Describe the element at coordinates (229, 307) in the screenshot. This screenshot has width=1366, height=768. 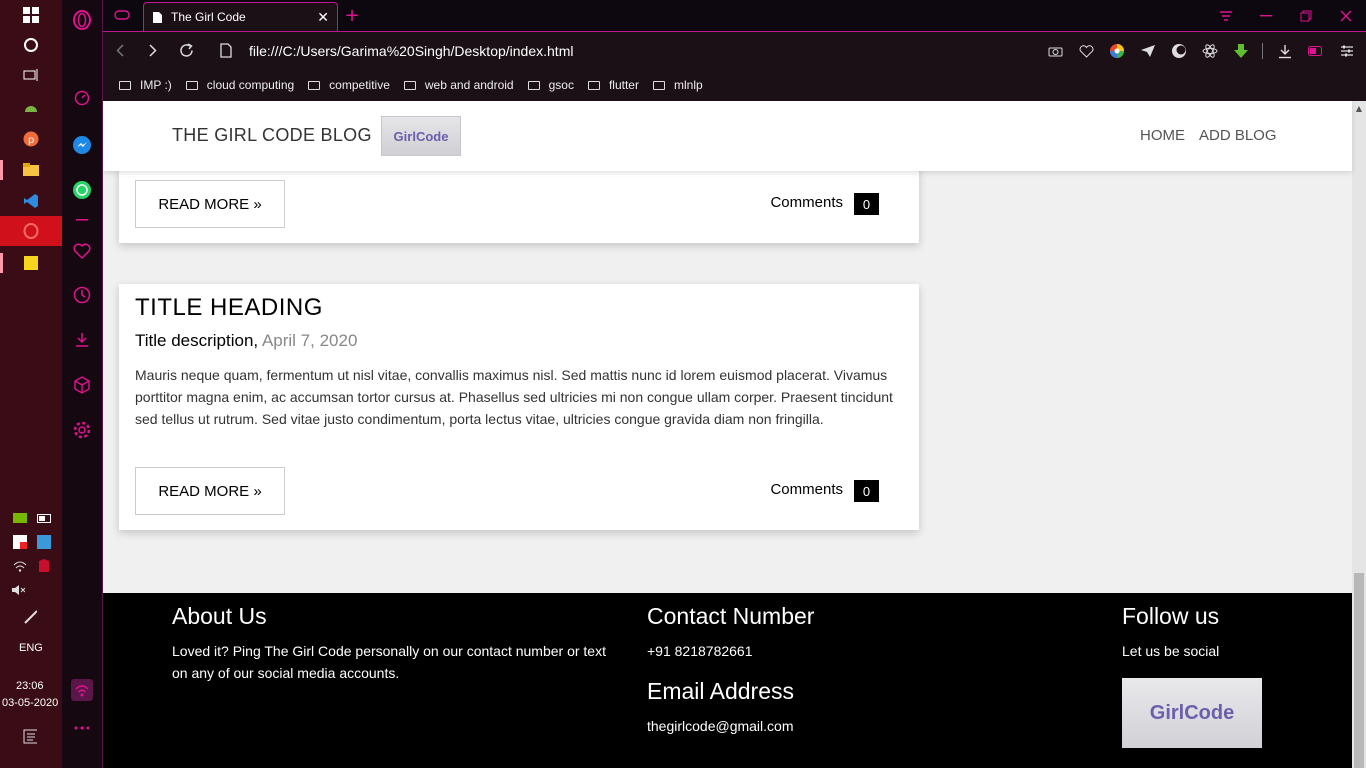
I see `post-title: TITLE HEADING` at that location.